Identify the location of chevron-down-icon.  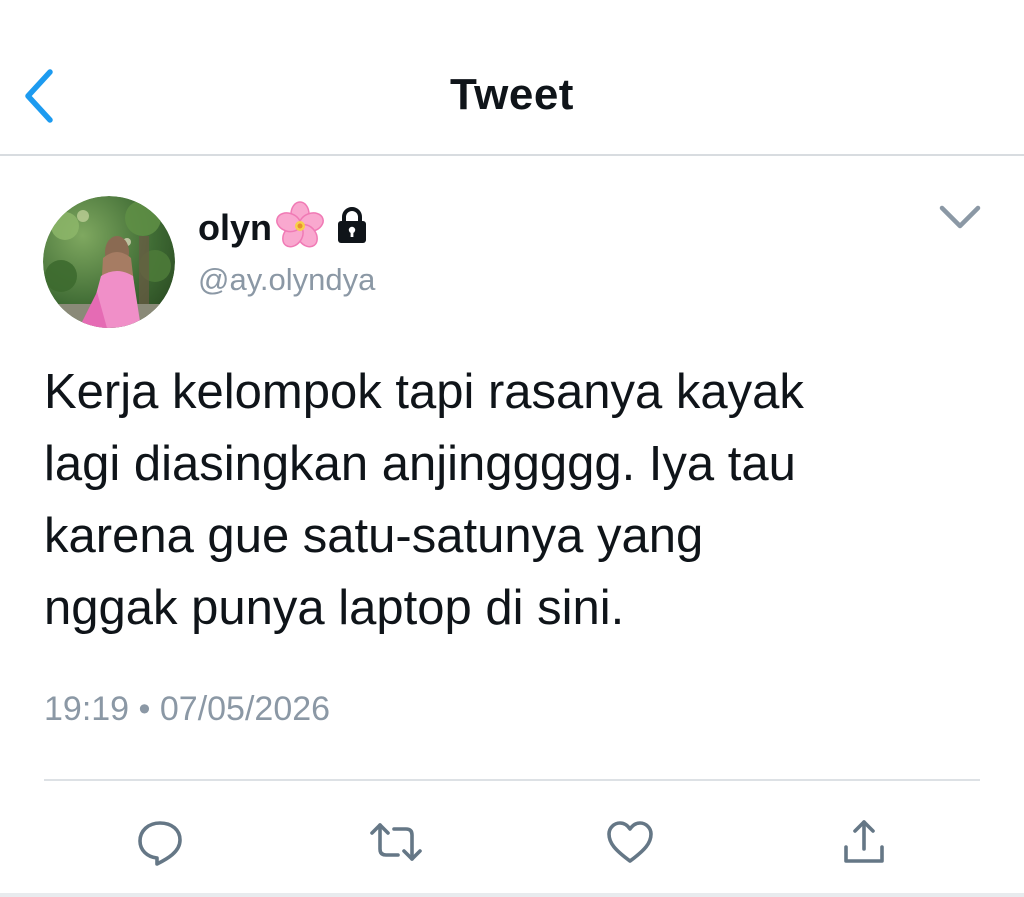
(960, 217).